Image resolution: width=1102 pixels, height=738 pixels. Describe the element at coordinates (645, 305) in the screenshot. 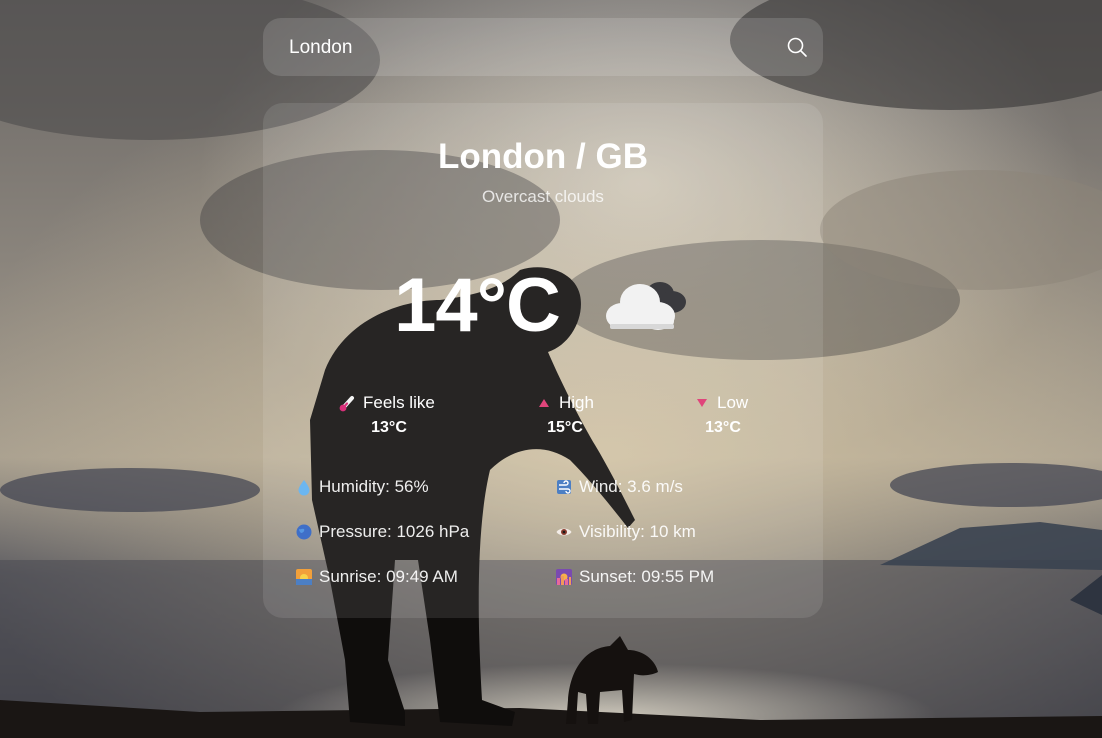

I see `cloudy-icon` at that location.